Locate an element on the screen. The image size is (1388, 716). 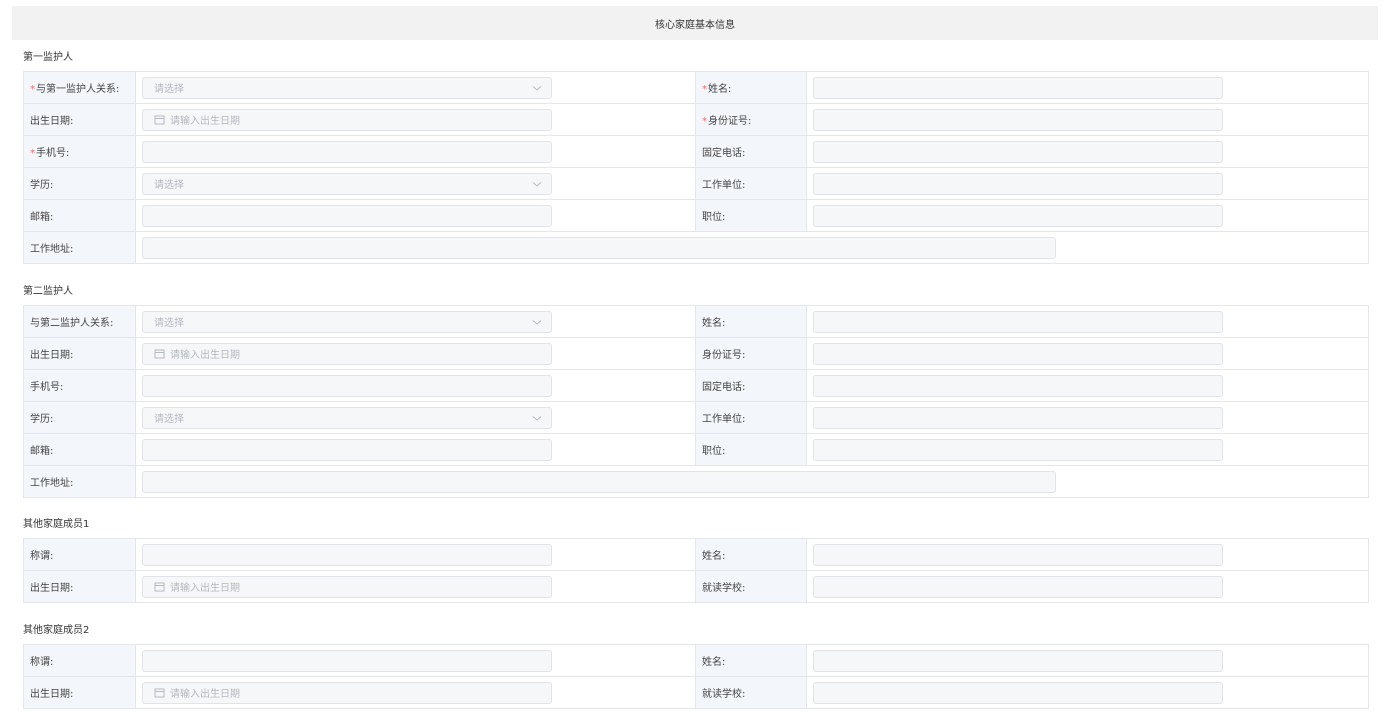
idcard-label: *身份证号: is located at coordinates (751, 119).